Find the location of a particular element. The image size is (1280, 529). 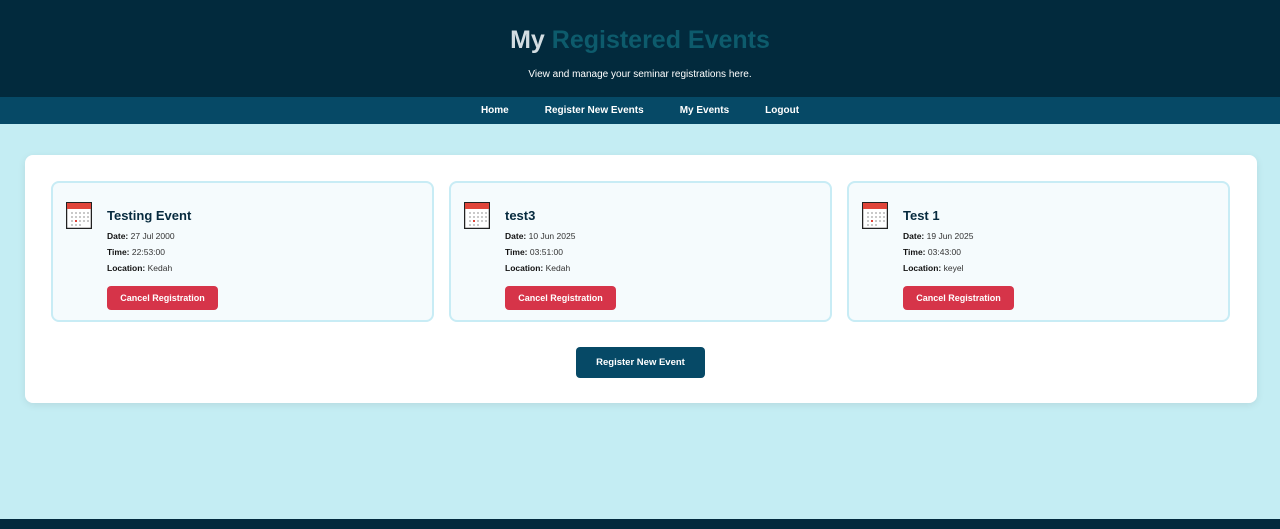

nav-register-new-events: Register New Events is located at coordinates (594, 110).